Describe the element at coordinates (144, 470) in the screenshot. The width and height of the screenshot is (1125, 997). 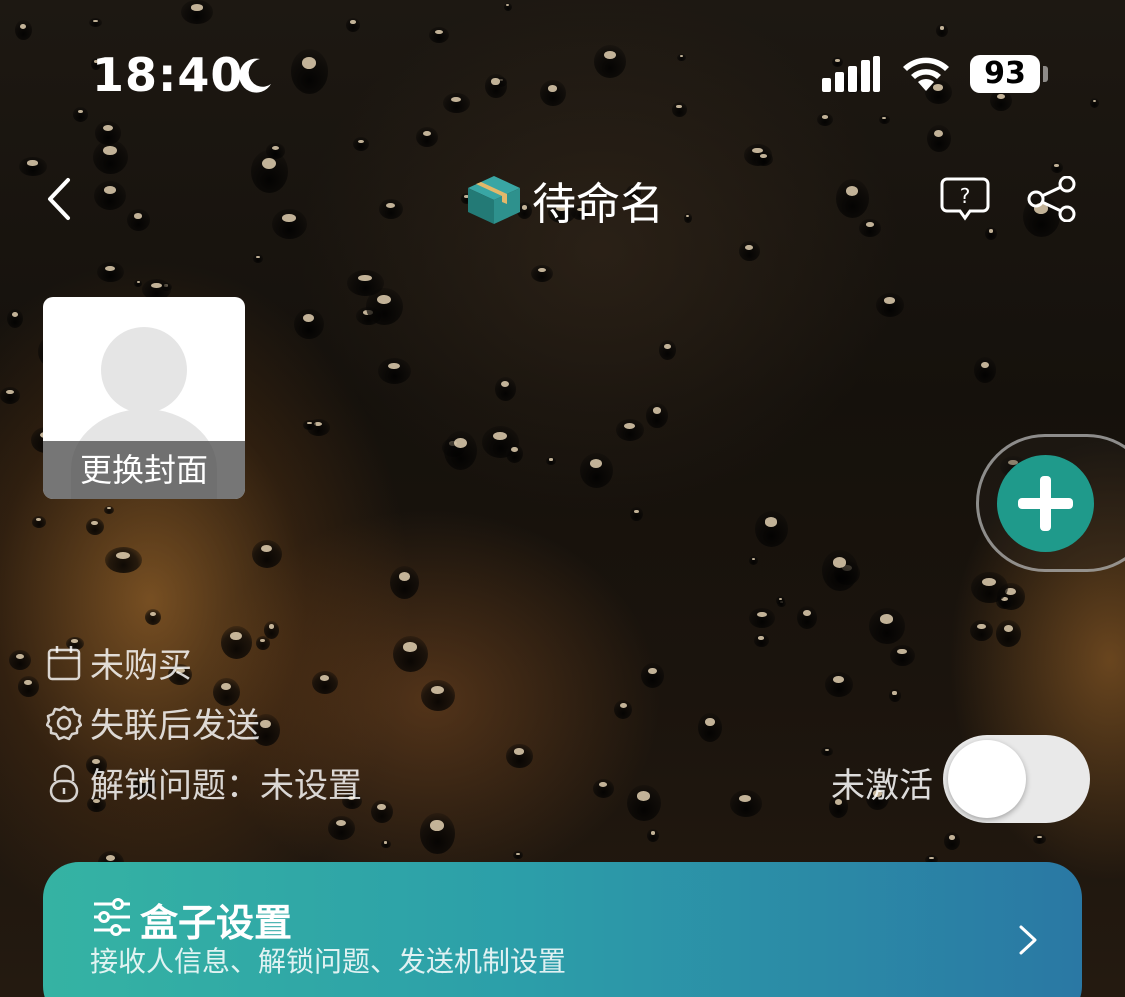
I see `change-cover-button: 更换封面` at that location.